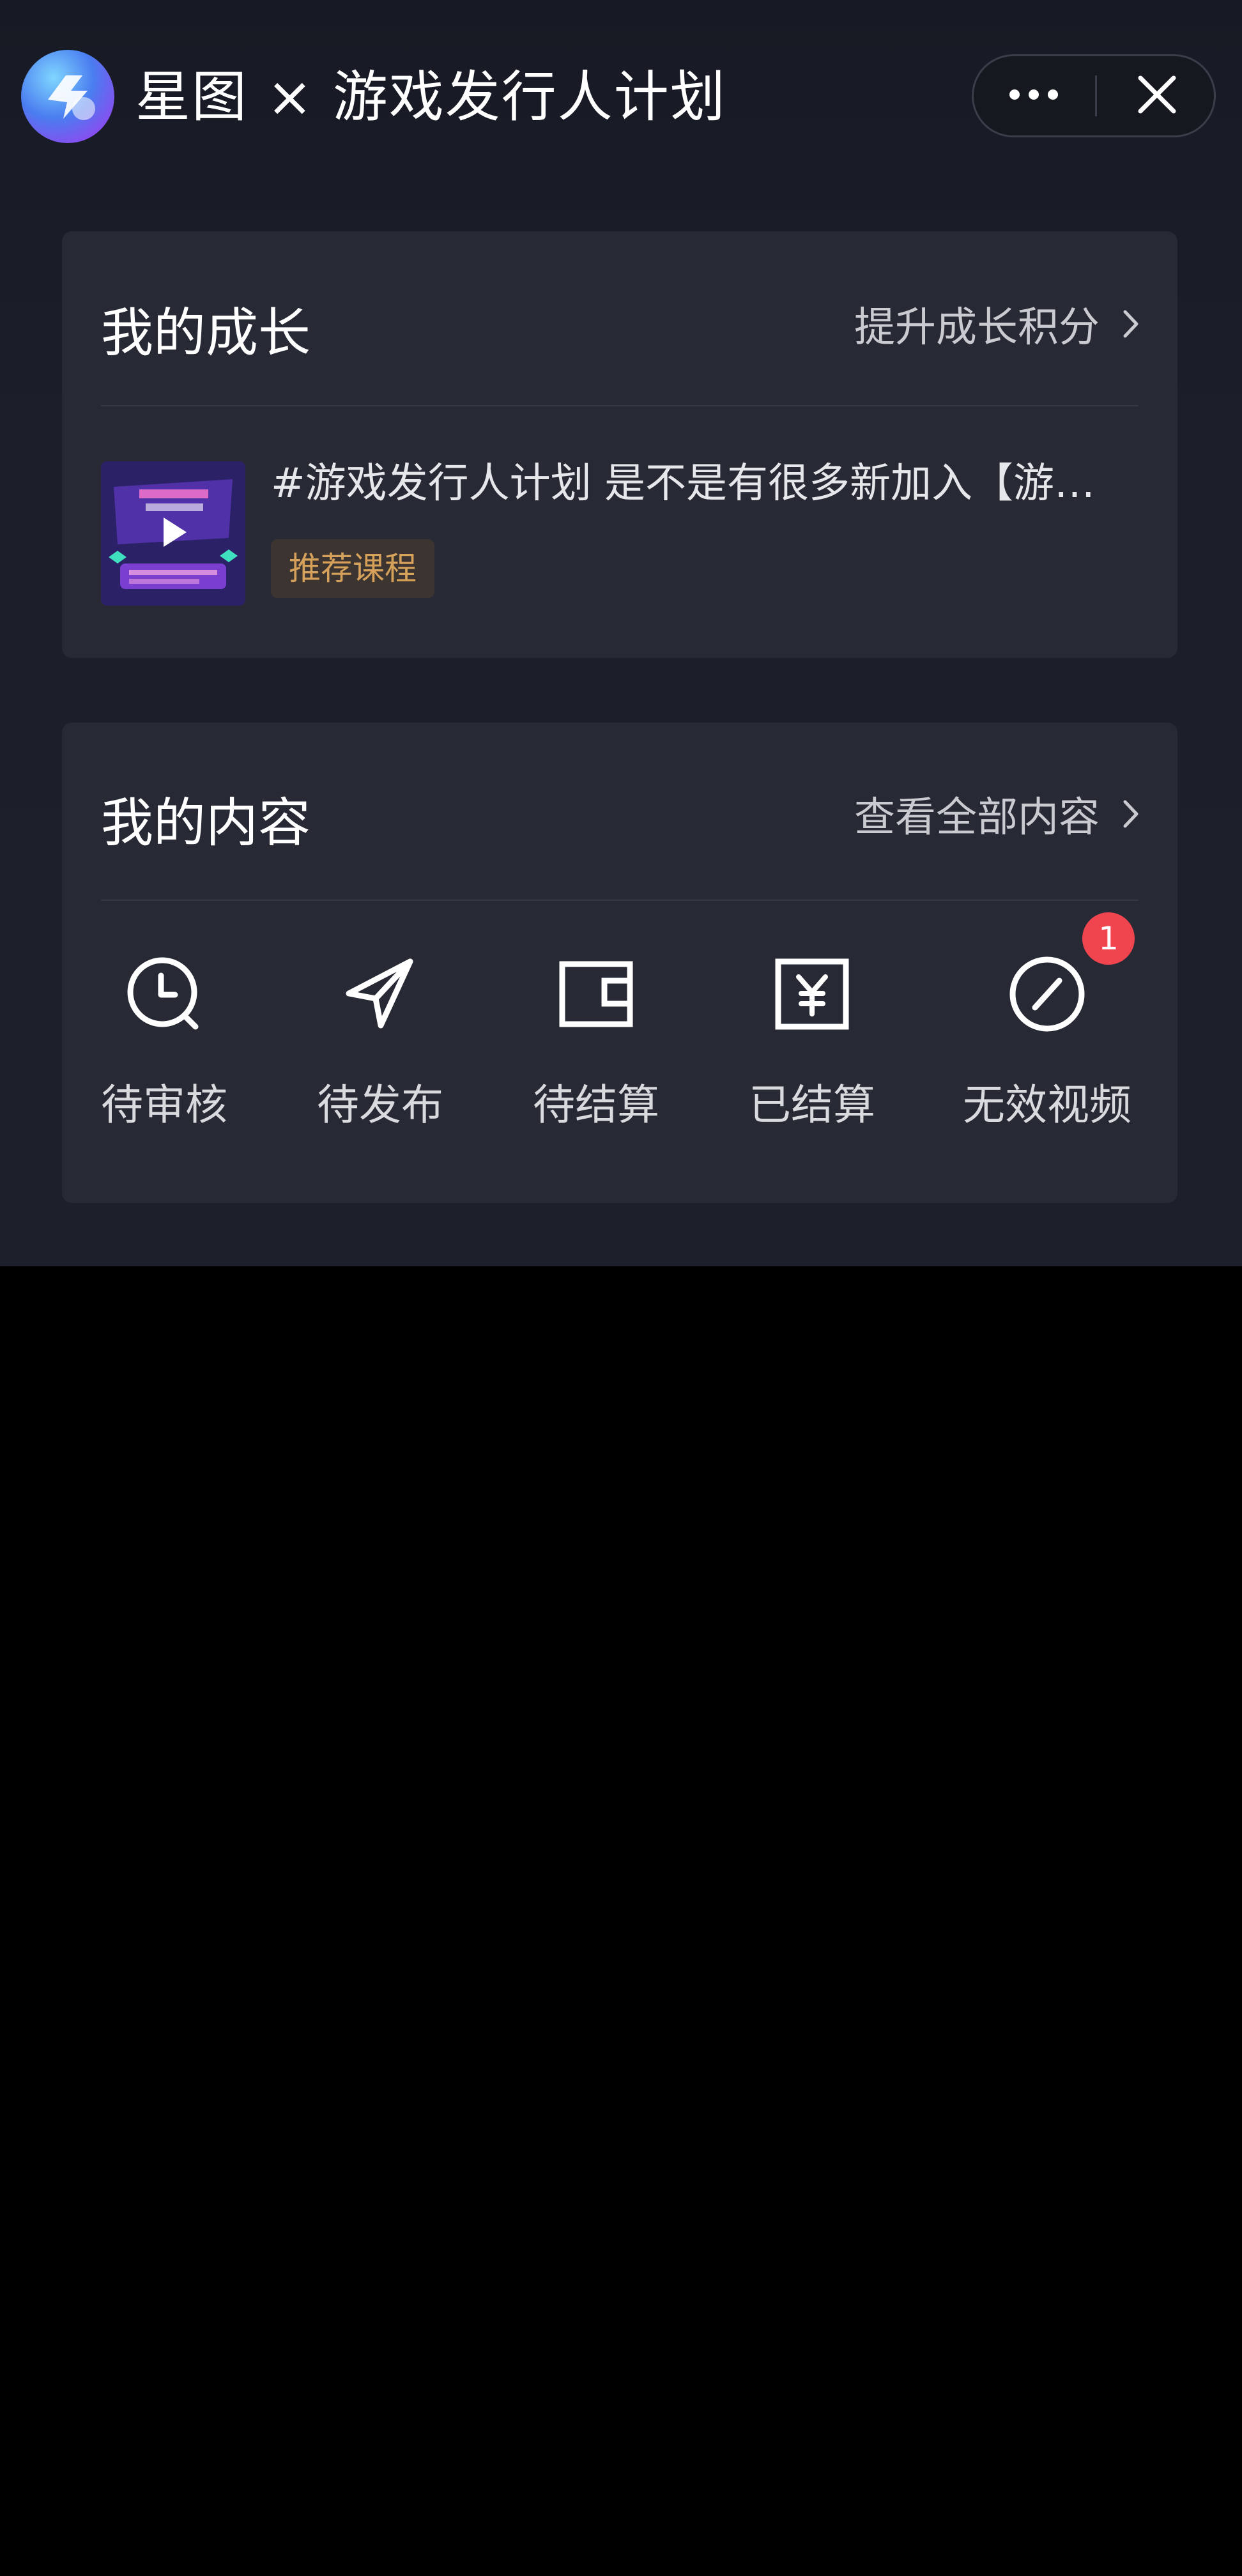 Image resolution: width=1242 pixels, height=2576 pixels. Describe the element at coordinates (380, 994) in the screenshot. I see `paper-plane-icon` at that location.